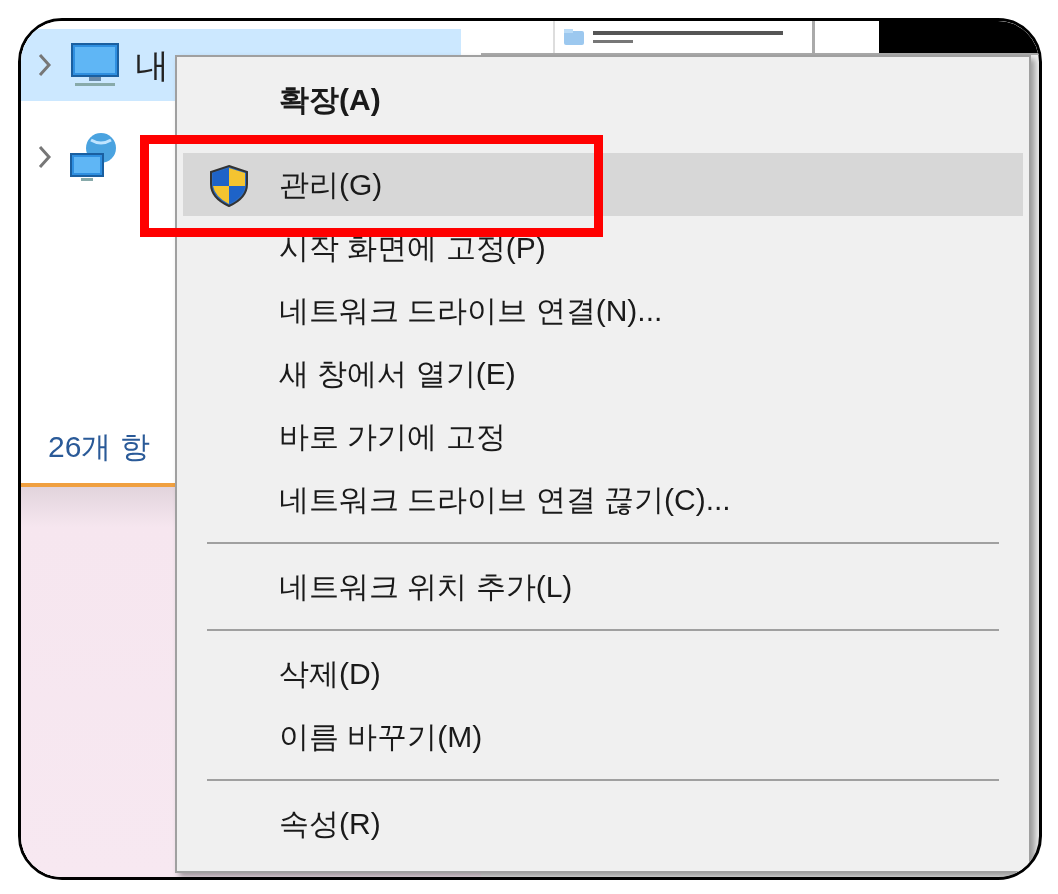  What do you see at coordinates (99, 447) in the screenshot?
I see `item-count: 26개 항` at bounding box center [99, 447].